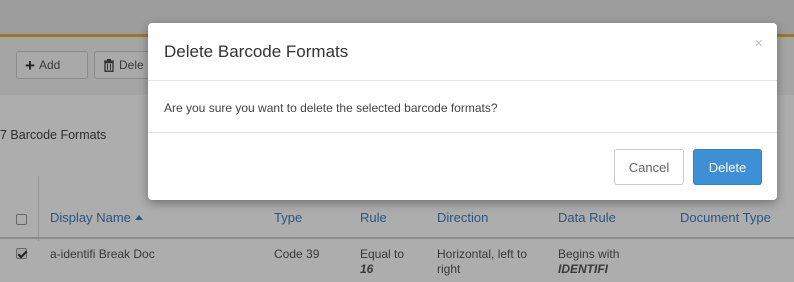 The height and width of the screenshot is (282, 794). What do you see at coordinates (758, 43) in the screenshot?
I see `close-icon: ×` at bounding box center [758, 43].